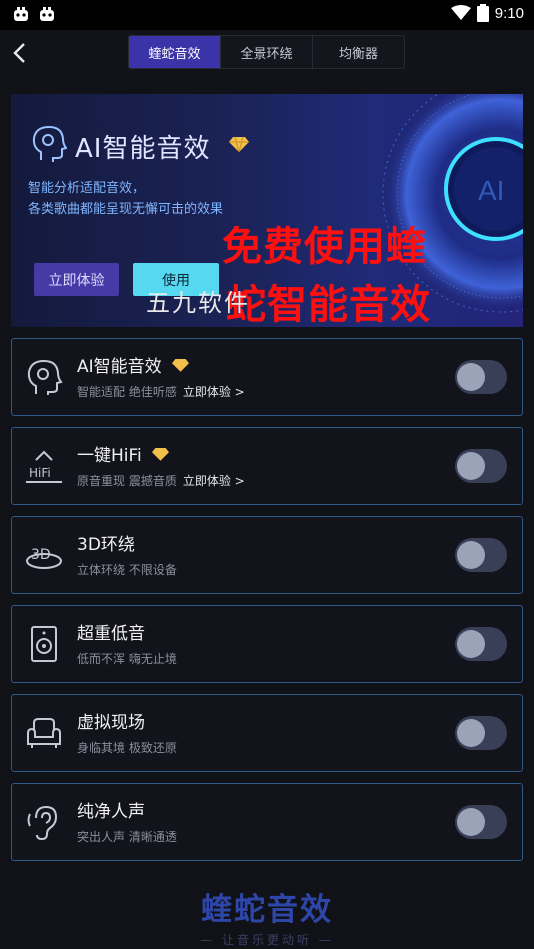 The height and width of the screenshot is (949, 534). Describe the element at coordinates (119, 367) in the screenshot. I see `effect-title: AI智能音效` at that location.